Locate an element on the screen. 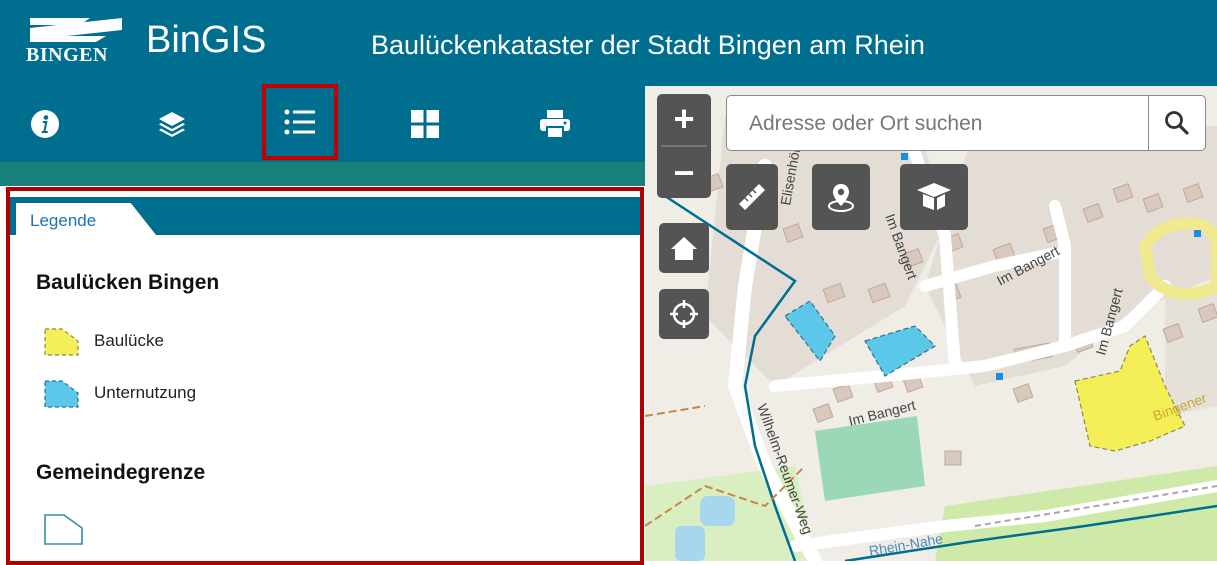  zoom-divider is located at coordinates (684, 146).